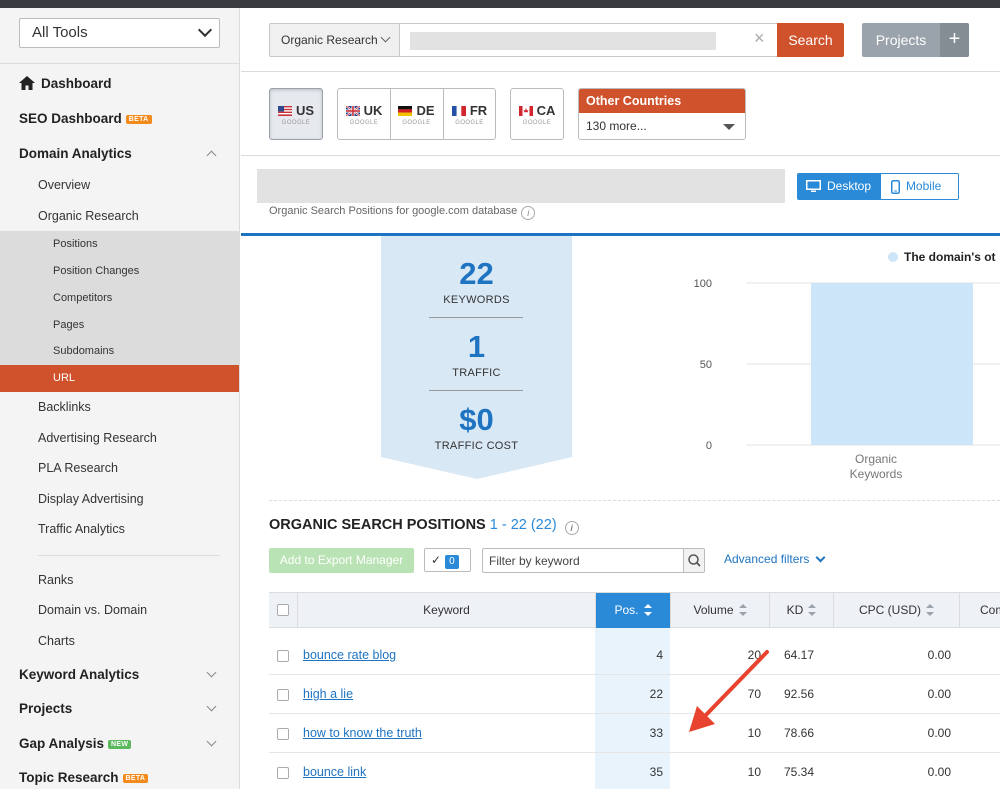 The height and width of the screenshot is (789, 1000). Describe the element at coordinates (424, 526) in the screenshot. I see `positions-title: ORGANIC SEARCH POSITIONS 1 - 22 (22) i` at that location.